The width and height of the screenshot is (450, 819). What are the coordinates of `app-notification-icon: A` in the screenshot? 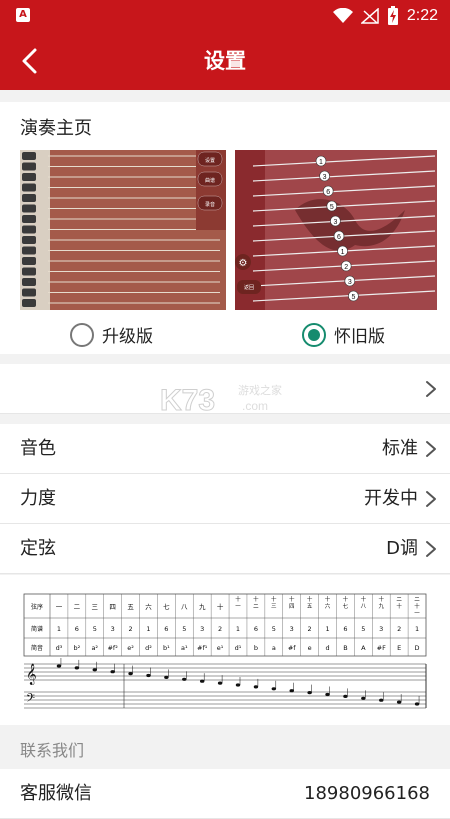 It's located at (23, 15).